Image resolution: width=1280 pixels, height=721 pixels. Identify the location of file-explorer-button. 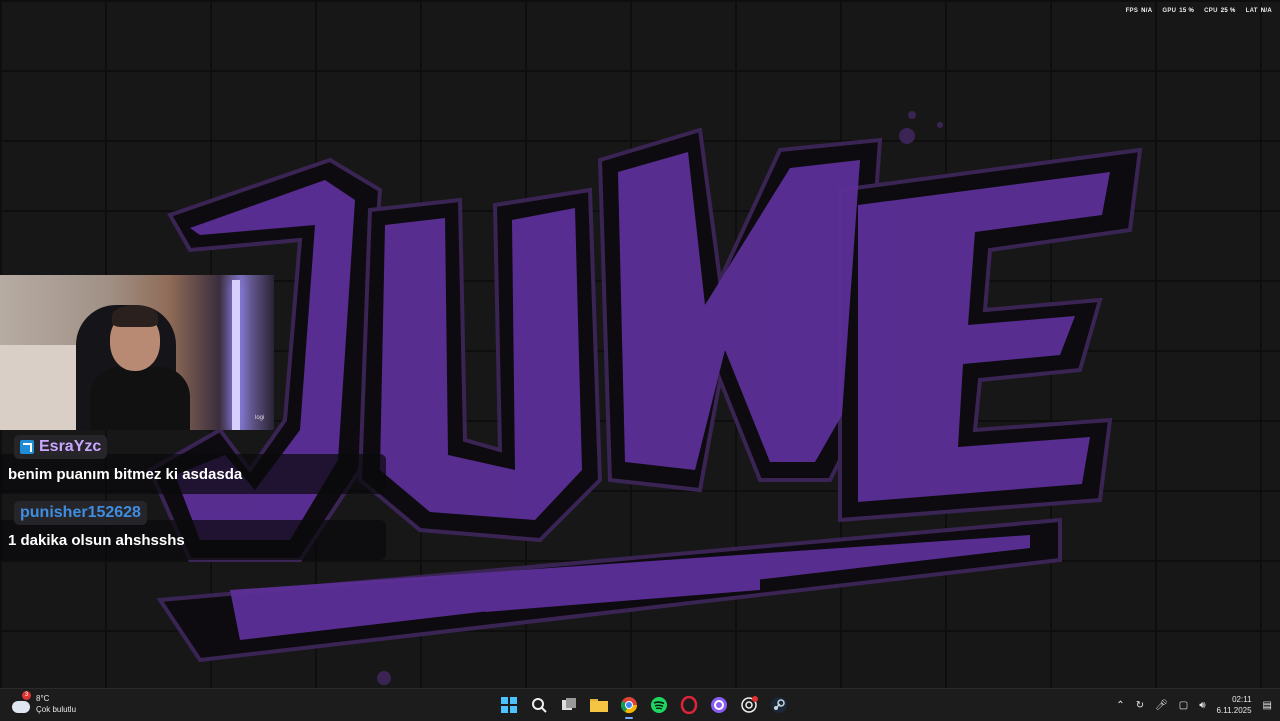
(599, 705).